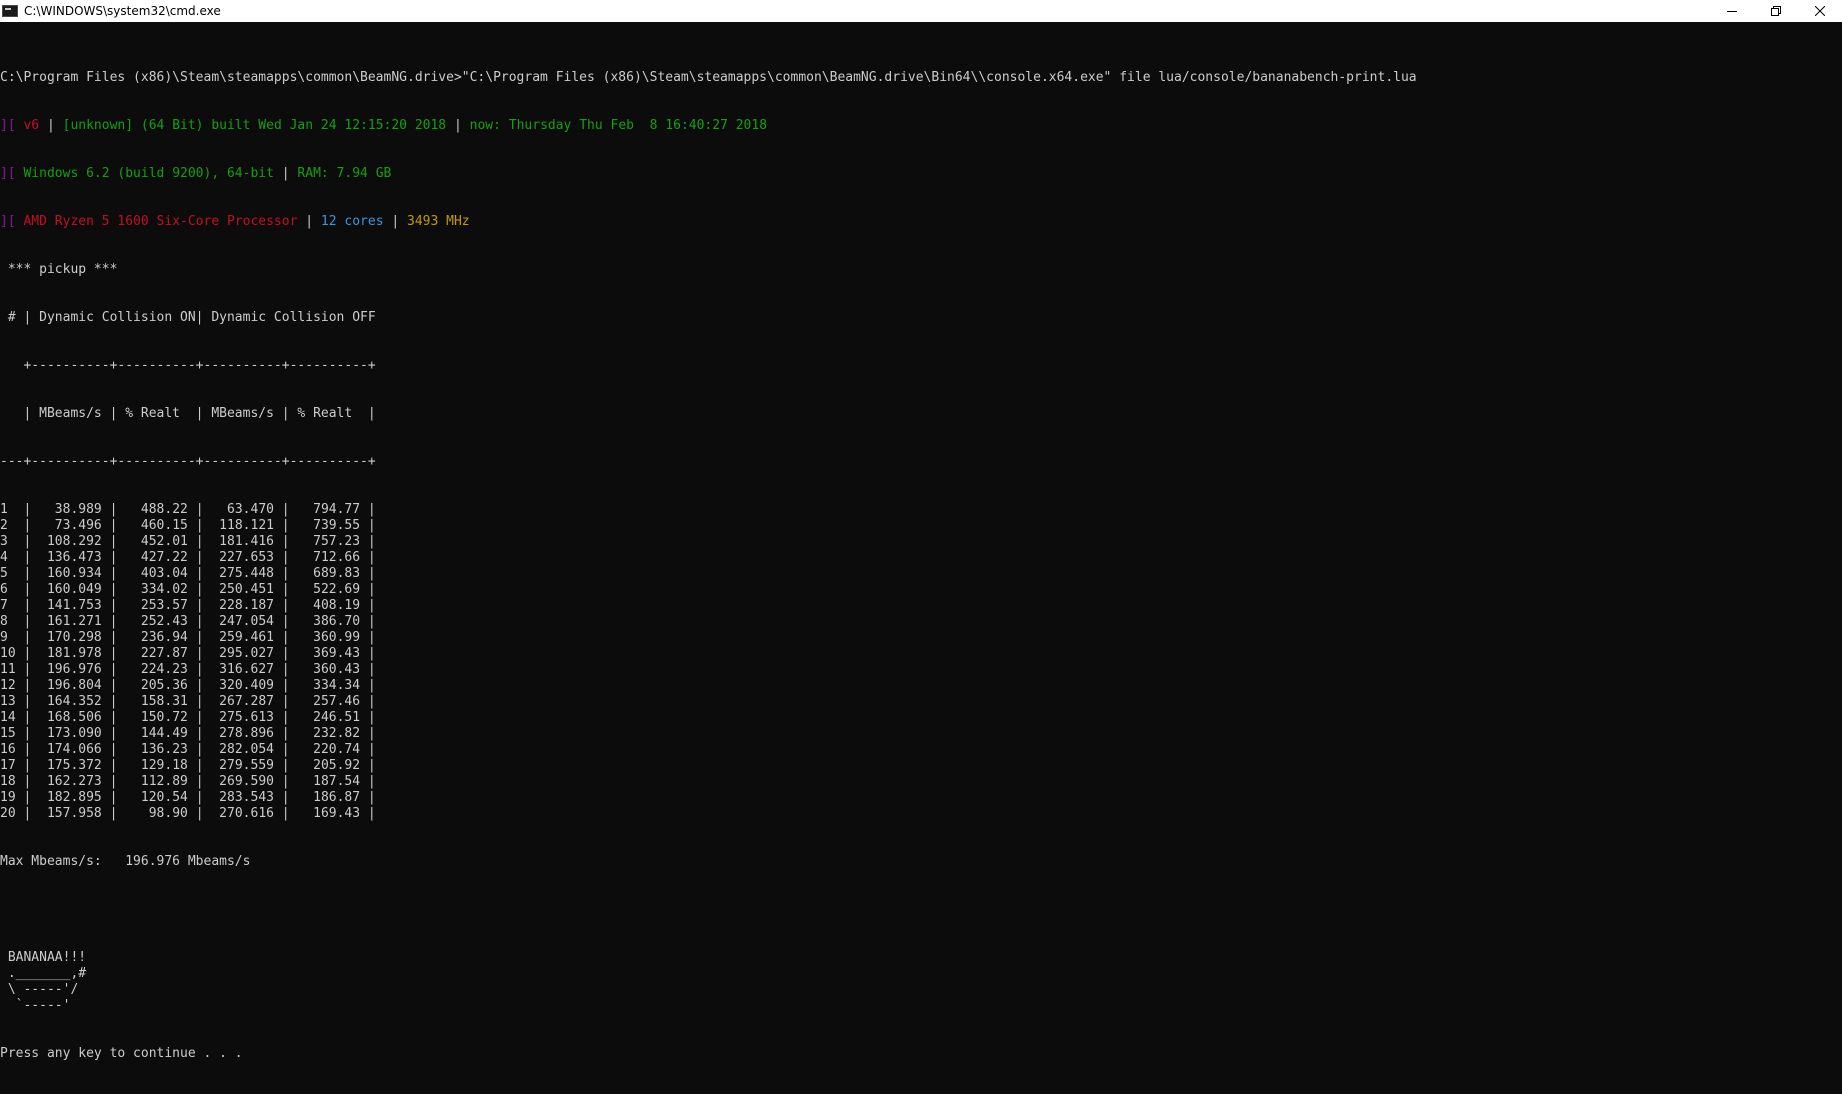  Describe the element at coordinates (8, 813) in the screenshot. I see `row-index: 20` at that location.